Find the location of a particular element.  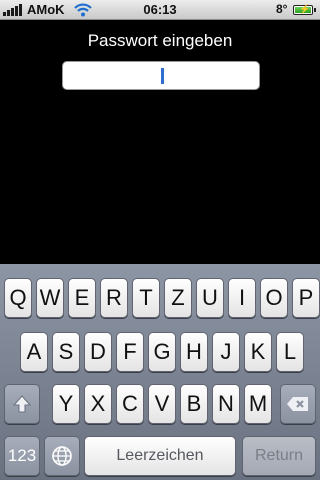

key-l: L is located at coordinates (290, 352).